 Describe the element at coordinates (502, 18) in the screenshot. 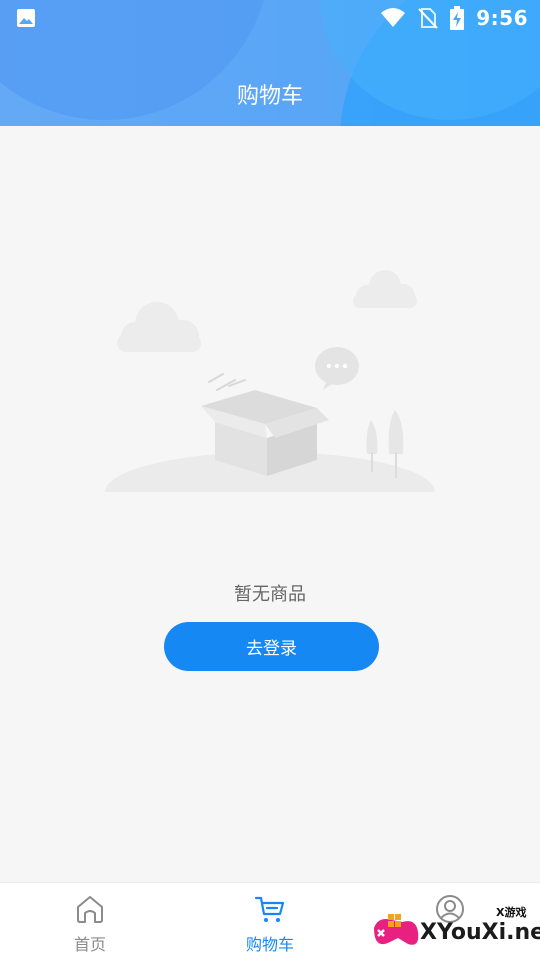

I see `status-time: 9:56` at that location.